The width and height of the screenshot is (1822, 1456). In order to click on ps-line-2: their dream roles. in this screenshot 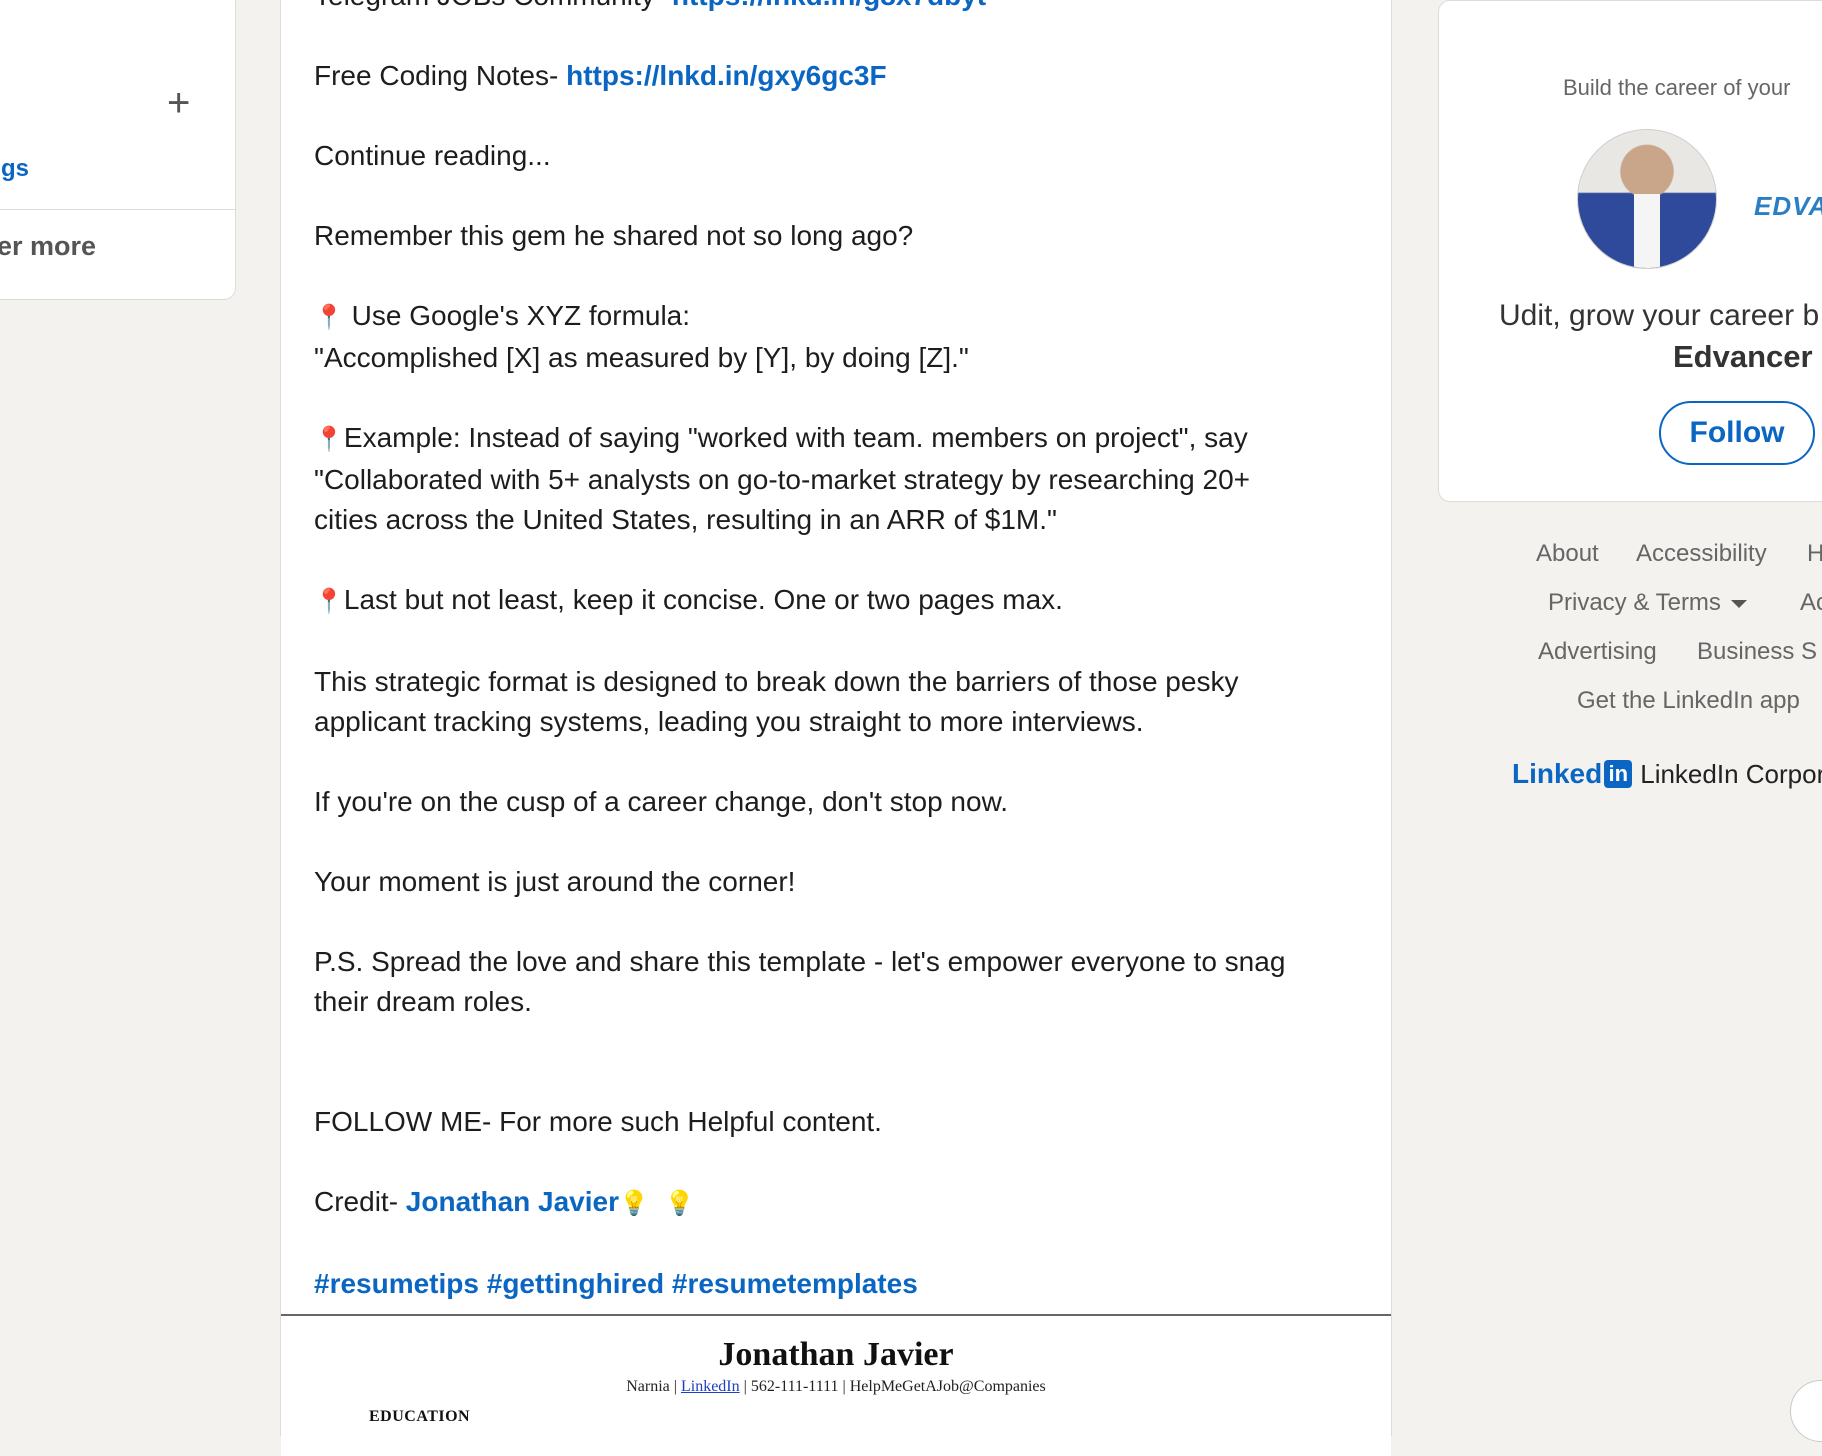, I will do `click(423, 1001)`.